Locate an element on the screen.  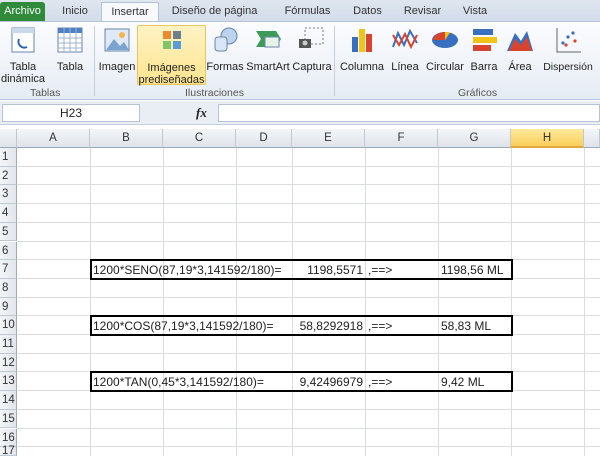
area-chart-icon is located at coordinates (520, 41).